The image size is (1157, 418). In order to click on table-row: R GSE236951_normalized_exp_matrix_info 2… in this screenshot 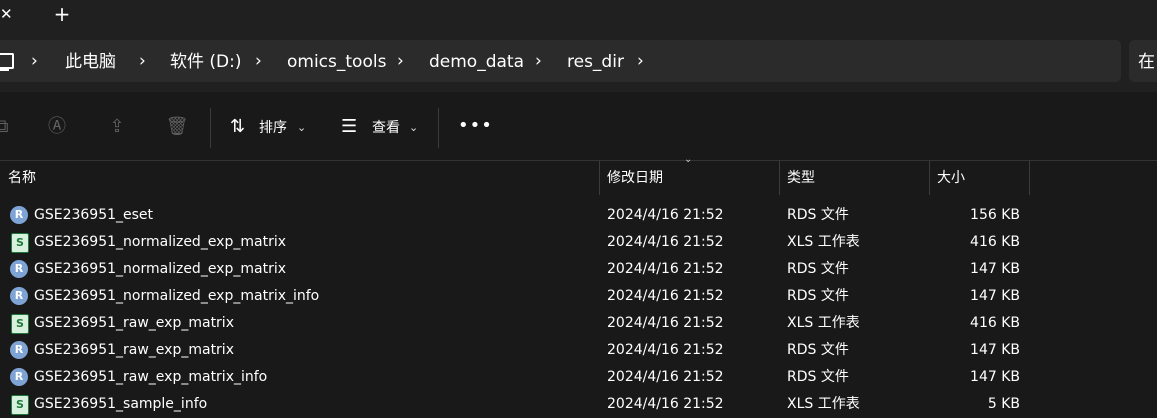, I will do `click(578, 296)`.